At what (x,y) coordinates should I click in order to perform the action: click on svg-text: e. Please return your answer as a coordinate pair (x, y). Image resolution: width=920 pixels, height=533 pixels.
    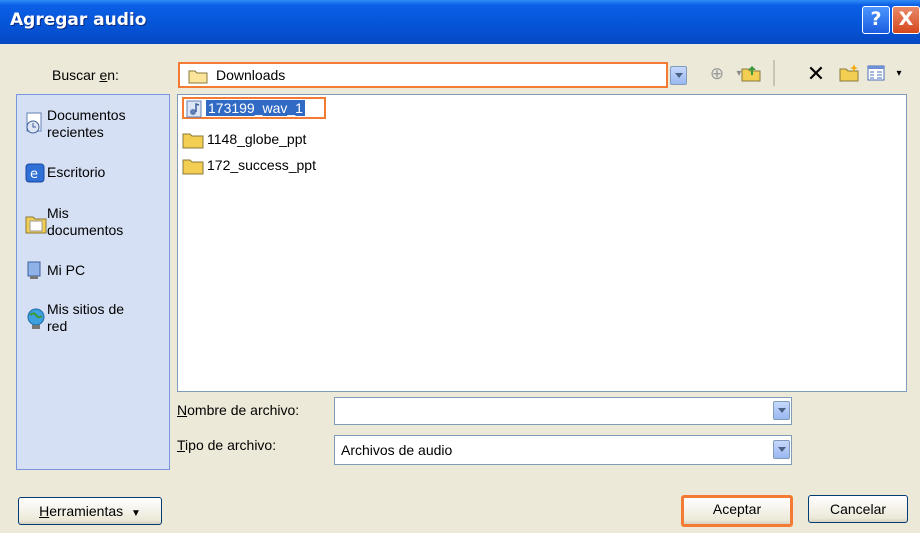
    Looking at the image, I should click on (34, 174).